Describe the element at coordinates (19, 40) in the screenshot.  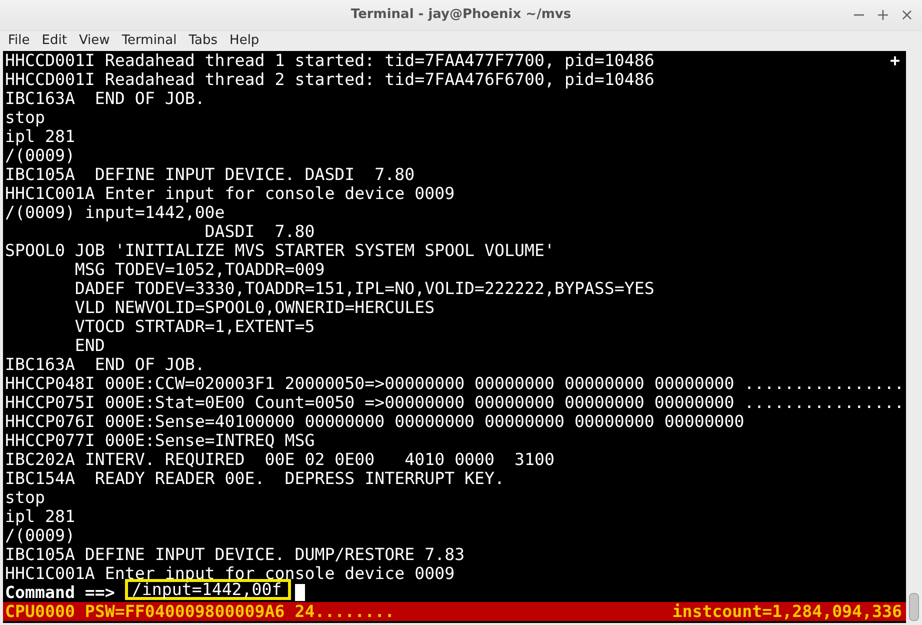
I see `menu-item: File` at that location.